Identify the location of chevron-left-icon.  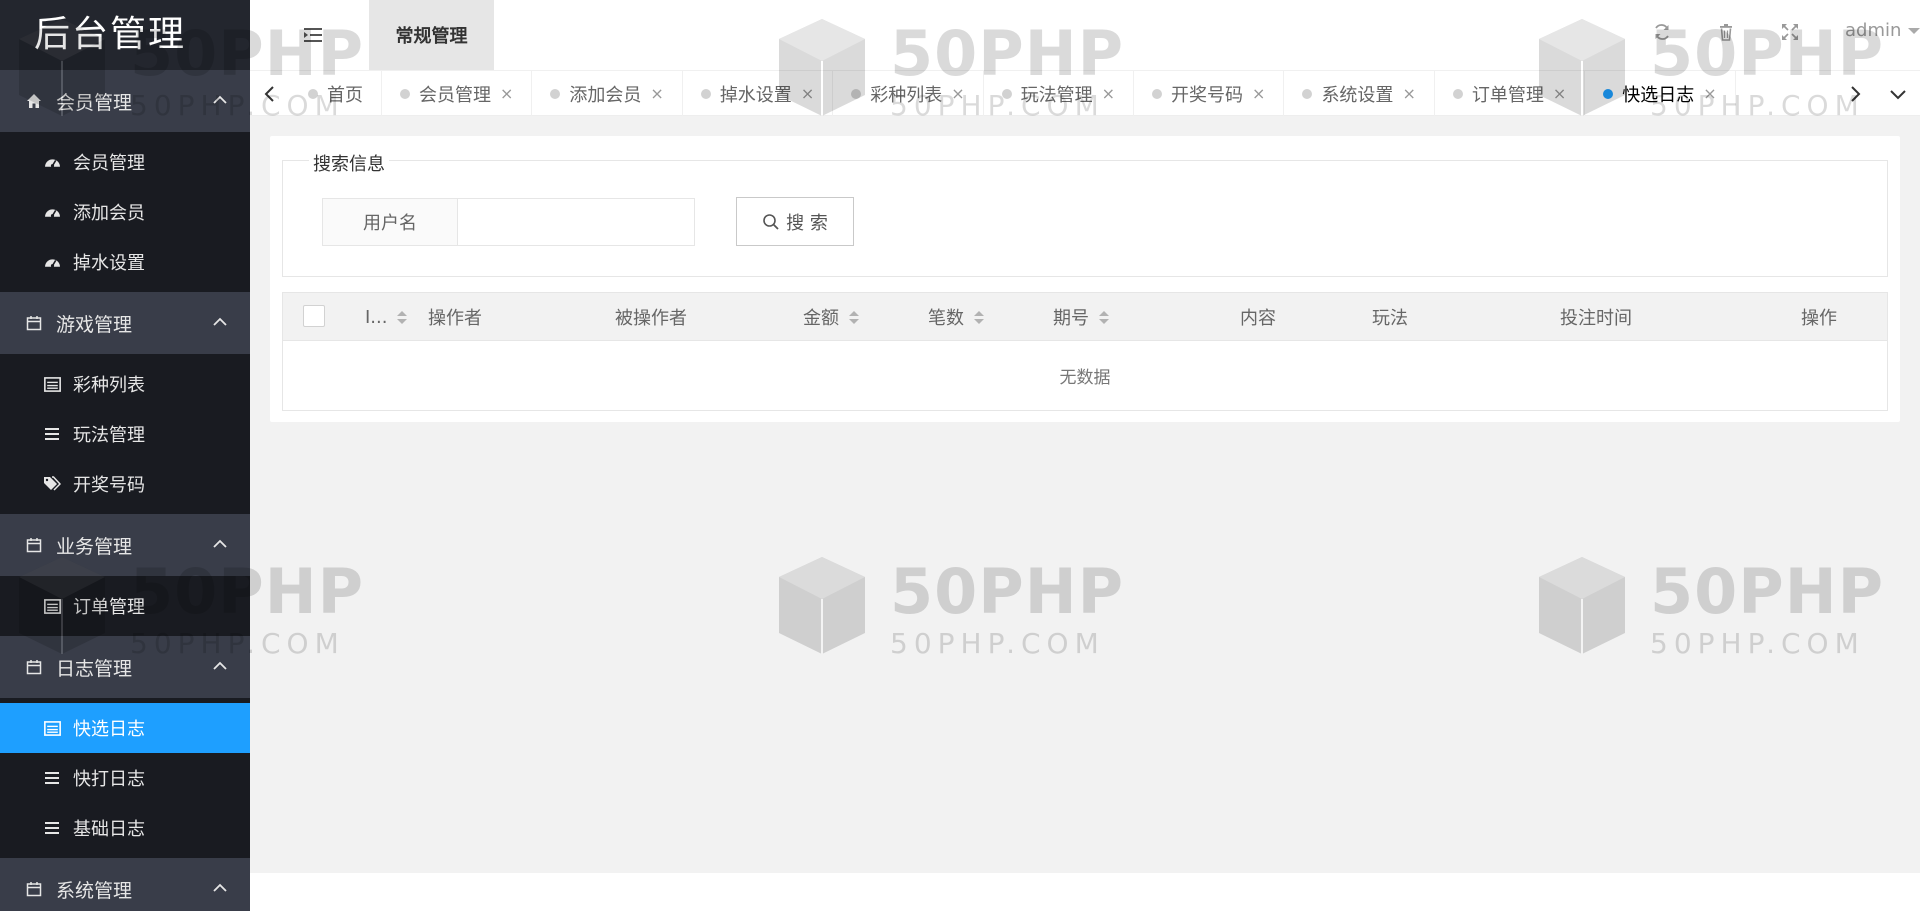
(269, 93).